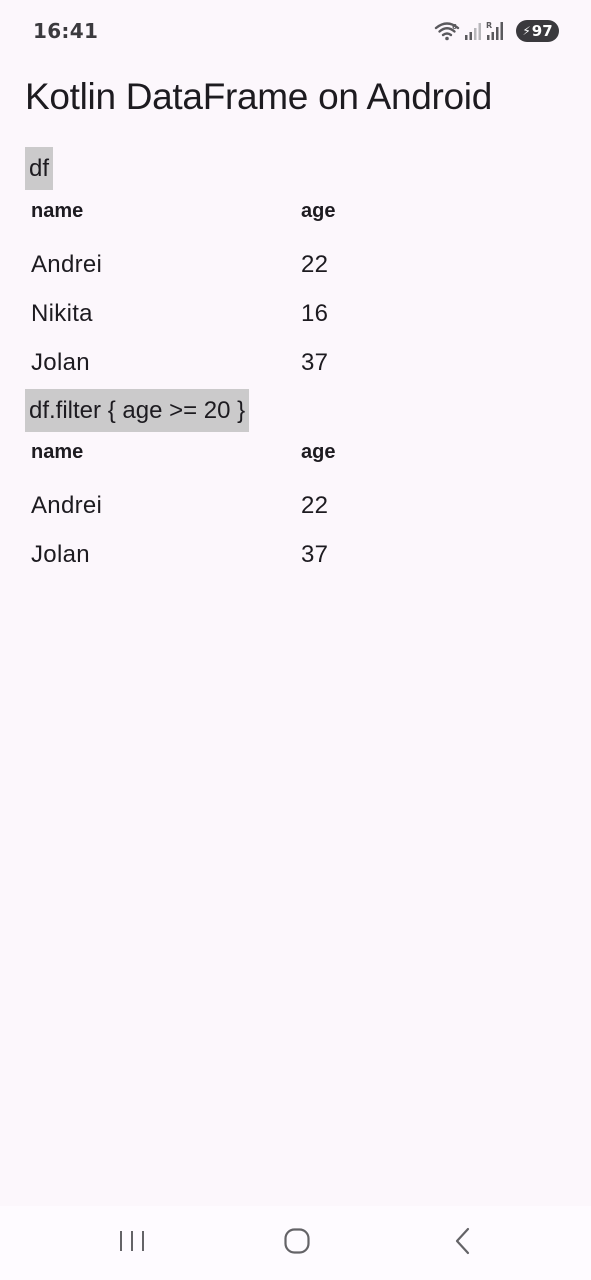 This screenshot has height=1280, width=591. Describe the element at coordinates (542, 31) in the screenshot. I see `battery-level: 97` at that location.